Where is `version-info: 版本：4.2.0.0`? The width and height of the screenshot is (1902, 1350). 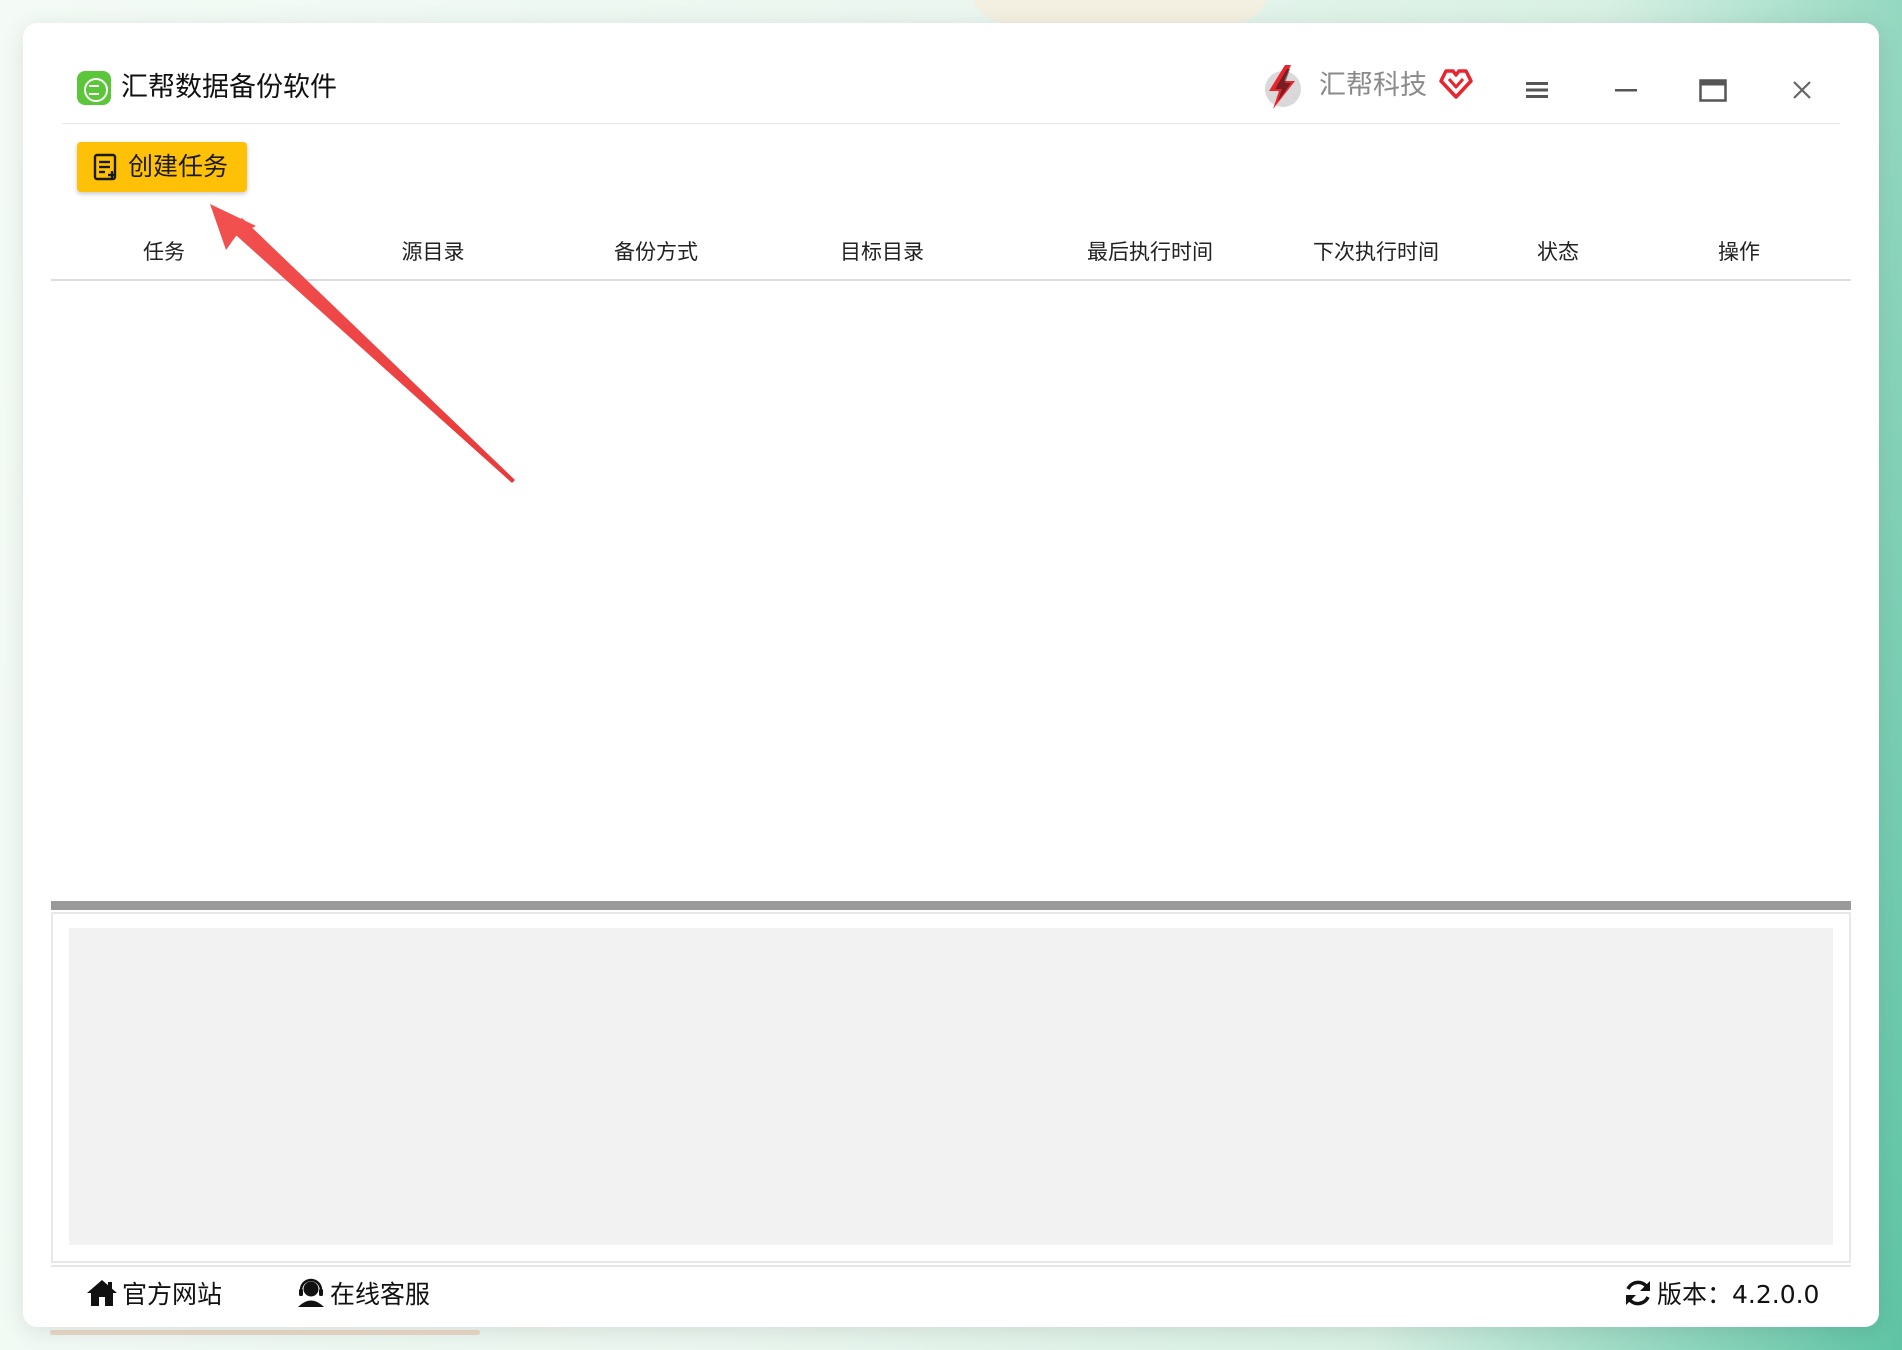
version-info: 版本：4.2.0.0 is located at coordinates (1721, 1293).